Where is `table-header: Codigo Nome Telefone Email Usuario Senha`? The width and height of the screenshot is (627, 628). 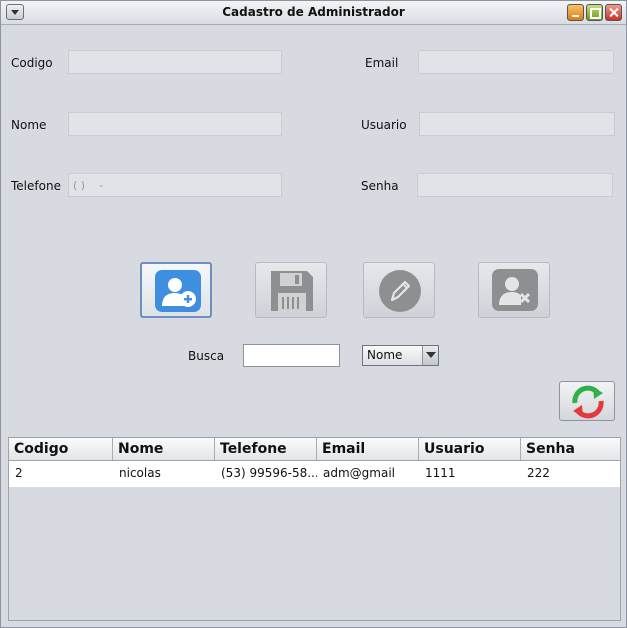
table-header: Codigo Nome Telefone Email Usuario Senha is located at coordinates (314, 449).